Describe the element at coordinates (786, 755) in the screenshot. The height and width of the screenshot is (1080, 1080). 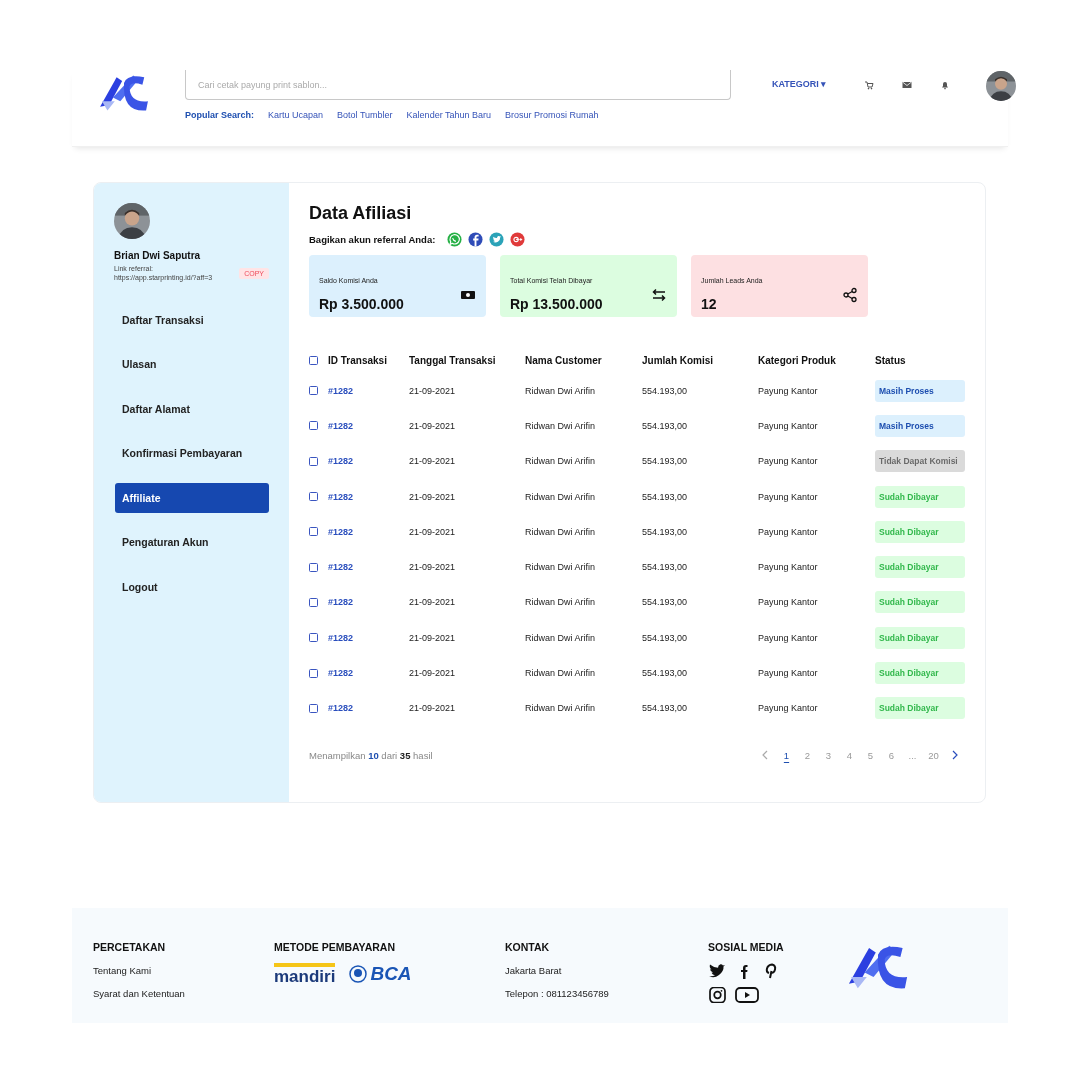
I see `page-link: 1` at that location.